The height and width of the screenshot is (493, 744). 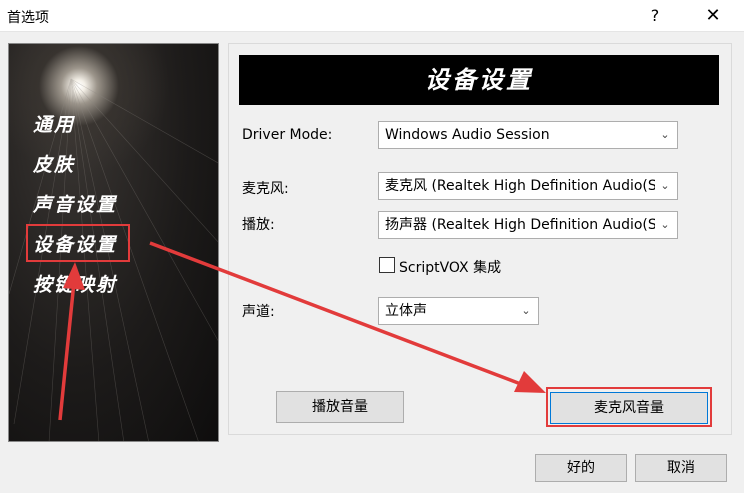 I want to click on sidebar-item-skin: 皮肤, so click(x=54, y=163).